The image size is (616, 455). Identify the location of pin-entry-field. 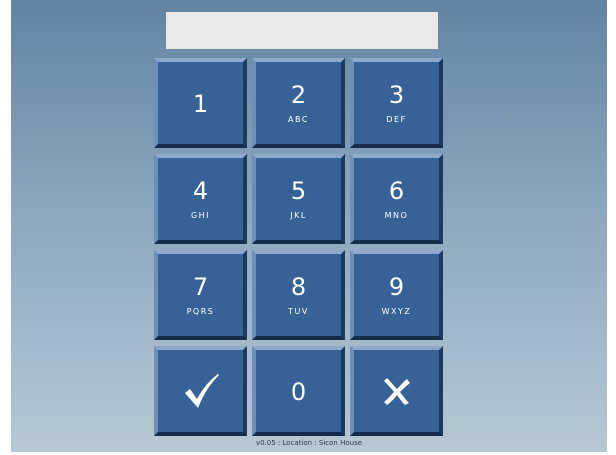
(302, 30).